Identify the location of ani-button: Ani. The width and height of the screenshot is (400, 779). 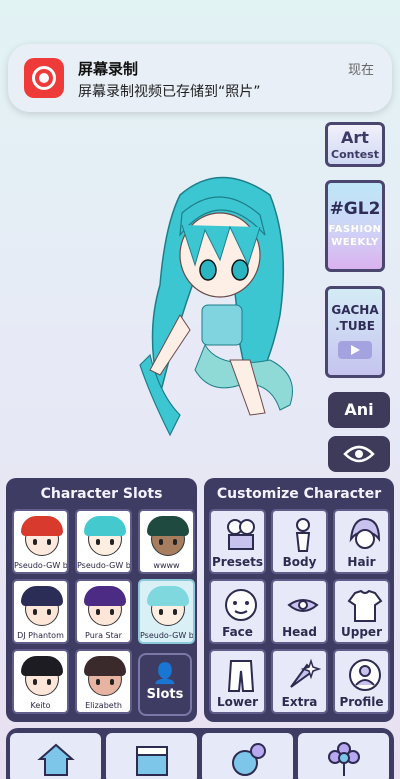
(359, 410).